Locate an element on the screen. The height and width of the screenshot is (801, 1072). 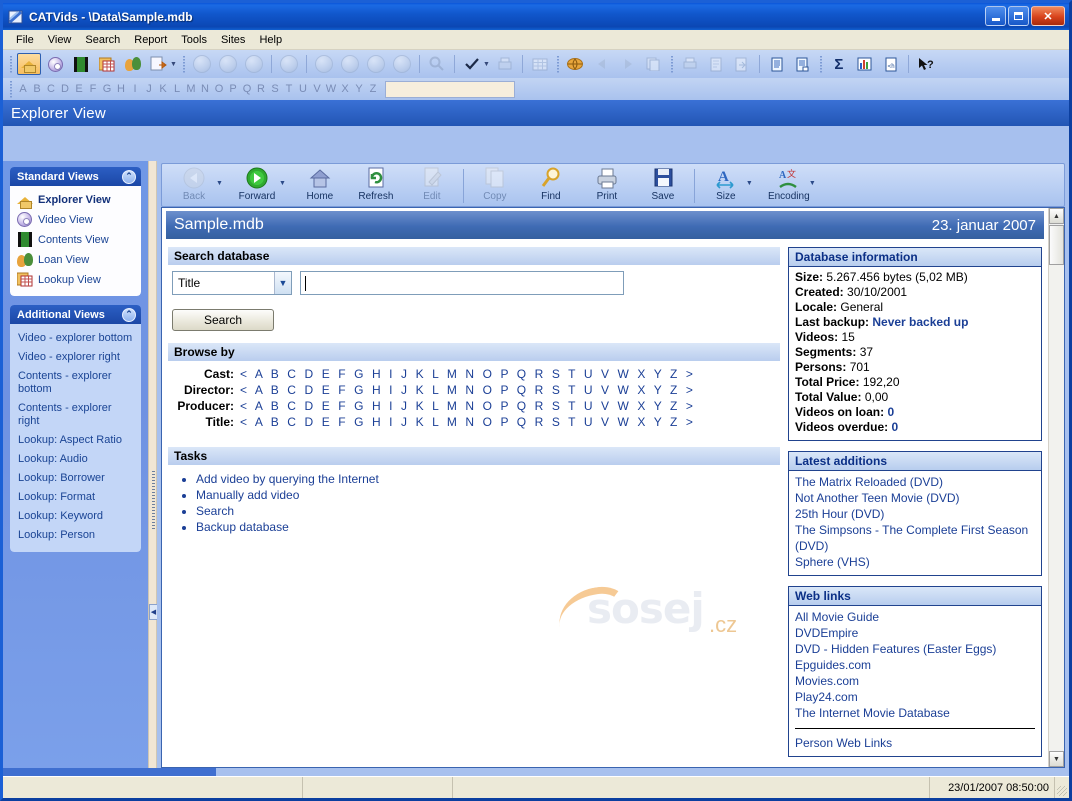
alpha-A: A is located at coordinates (23, 89).